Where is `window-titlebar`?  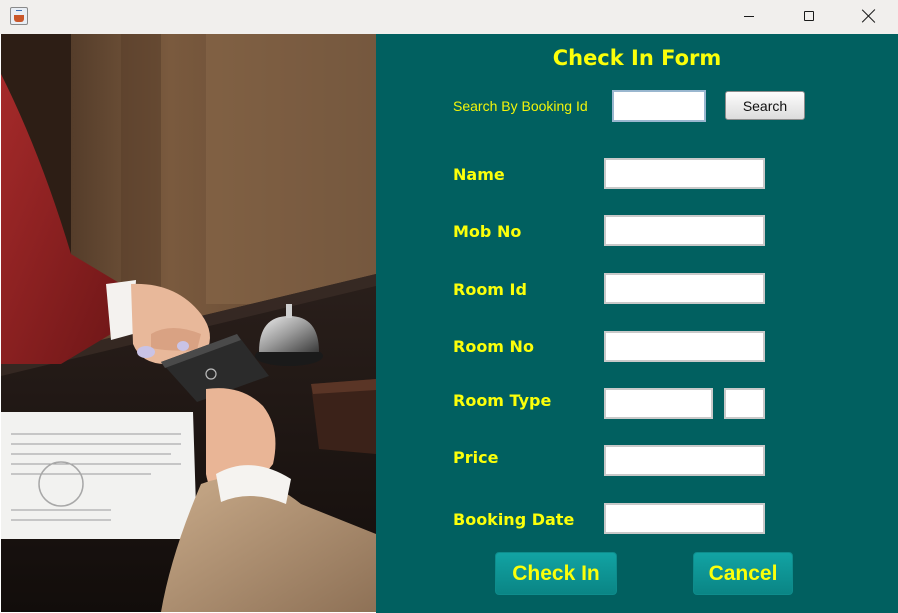
window-titlebar is located at coordinates (449, 17).